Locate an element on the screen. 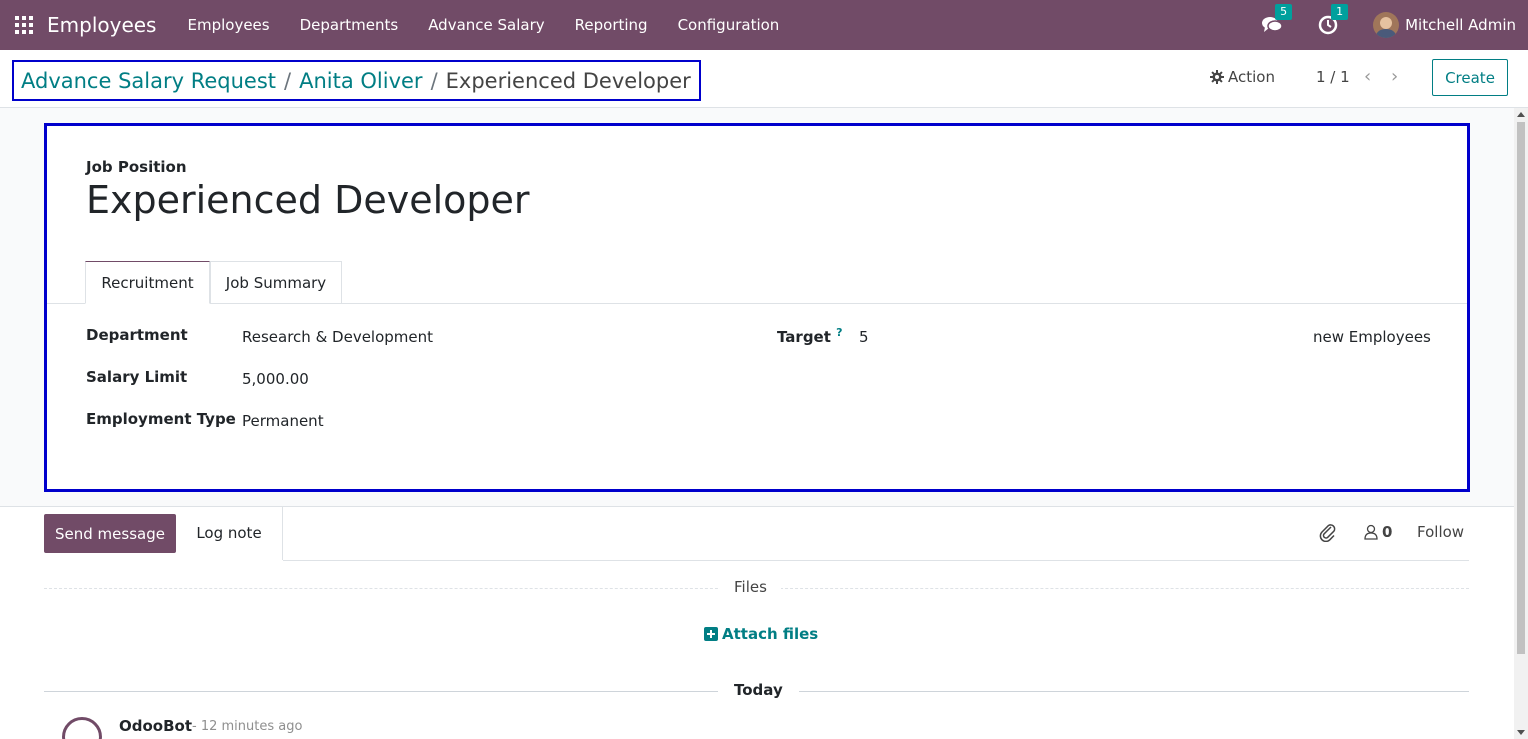  apps-menu-icon is located at coordinates (24, 25).